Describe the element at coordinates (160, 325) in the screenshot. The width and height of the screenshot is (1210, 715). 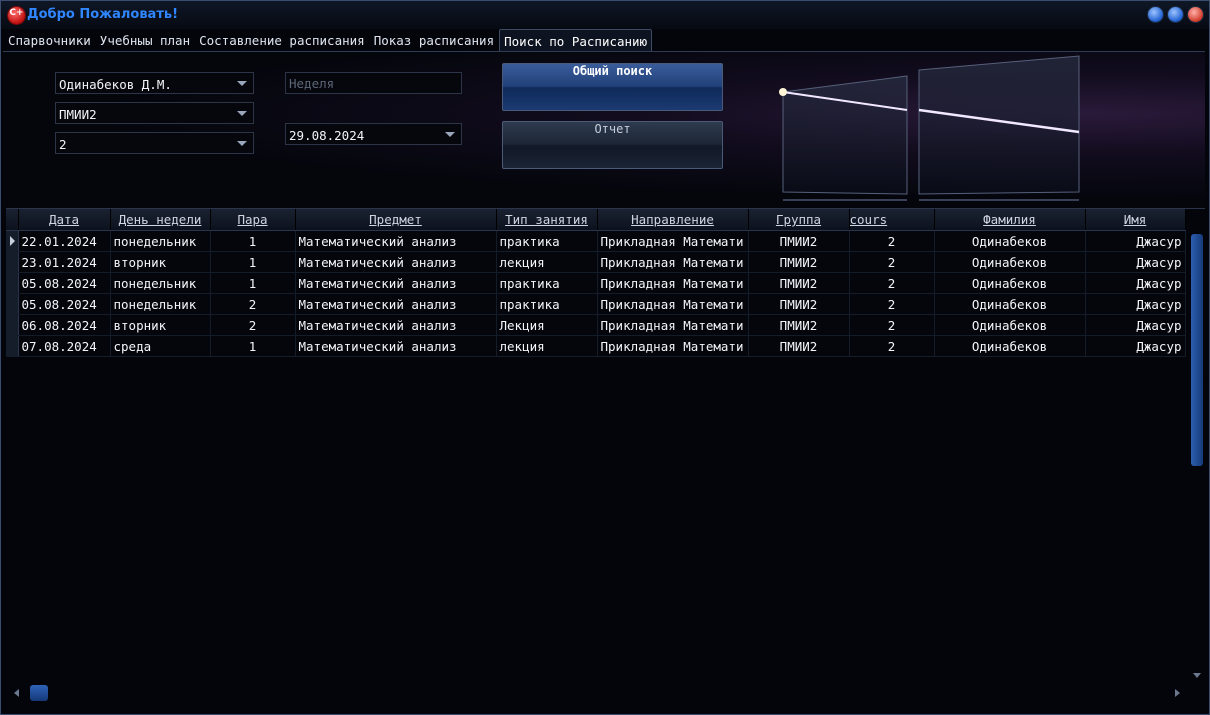
I see `table-cell: вторник` at that location.